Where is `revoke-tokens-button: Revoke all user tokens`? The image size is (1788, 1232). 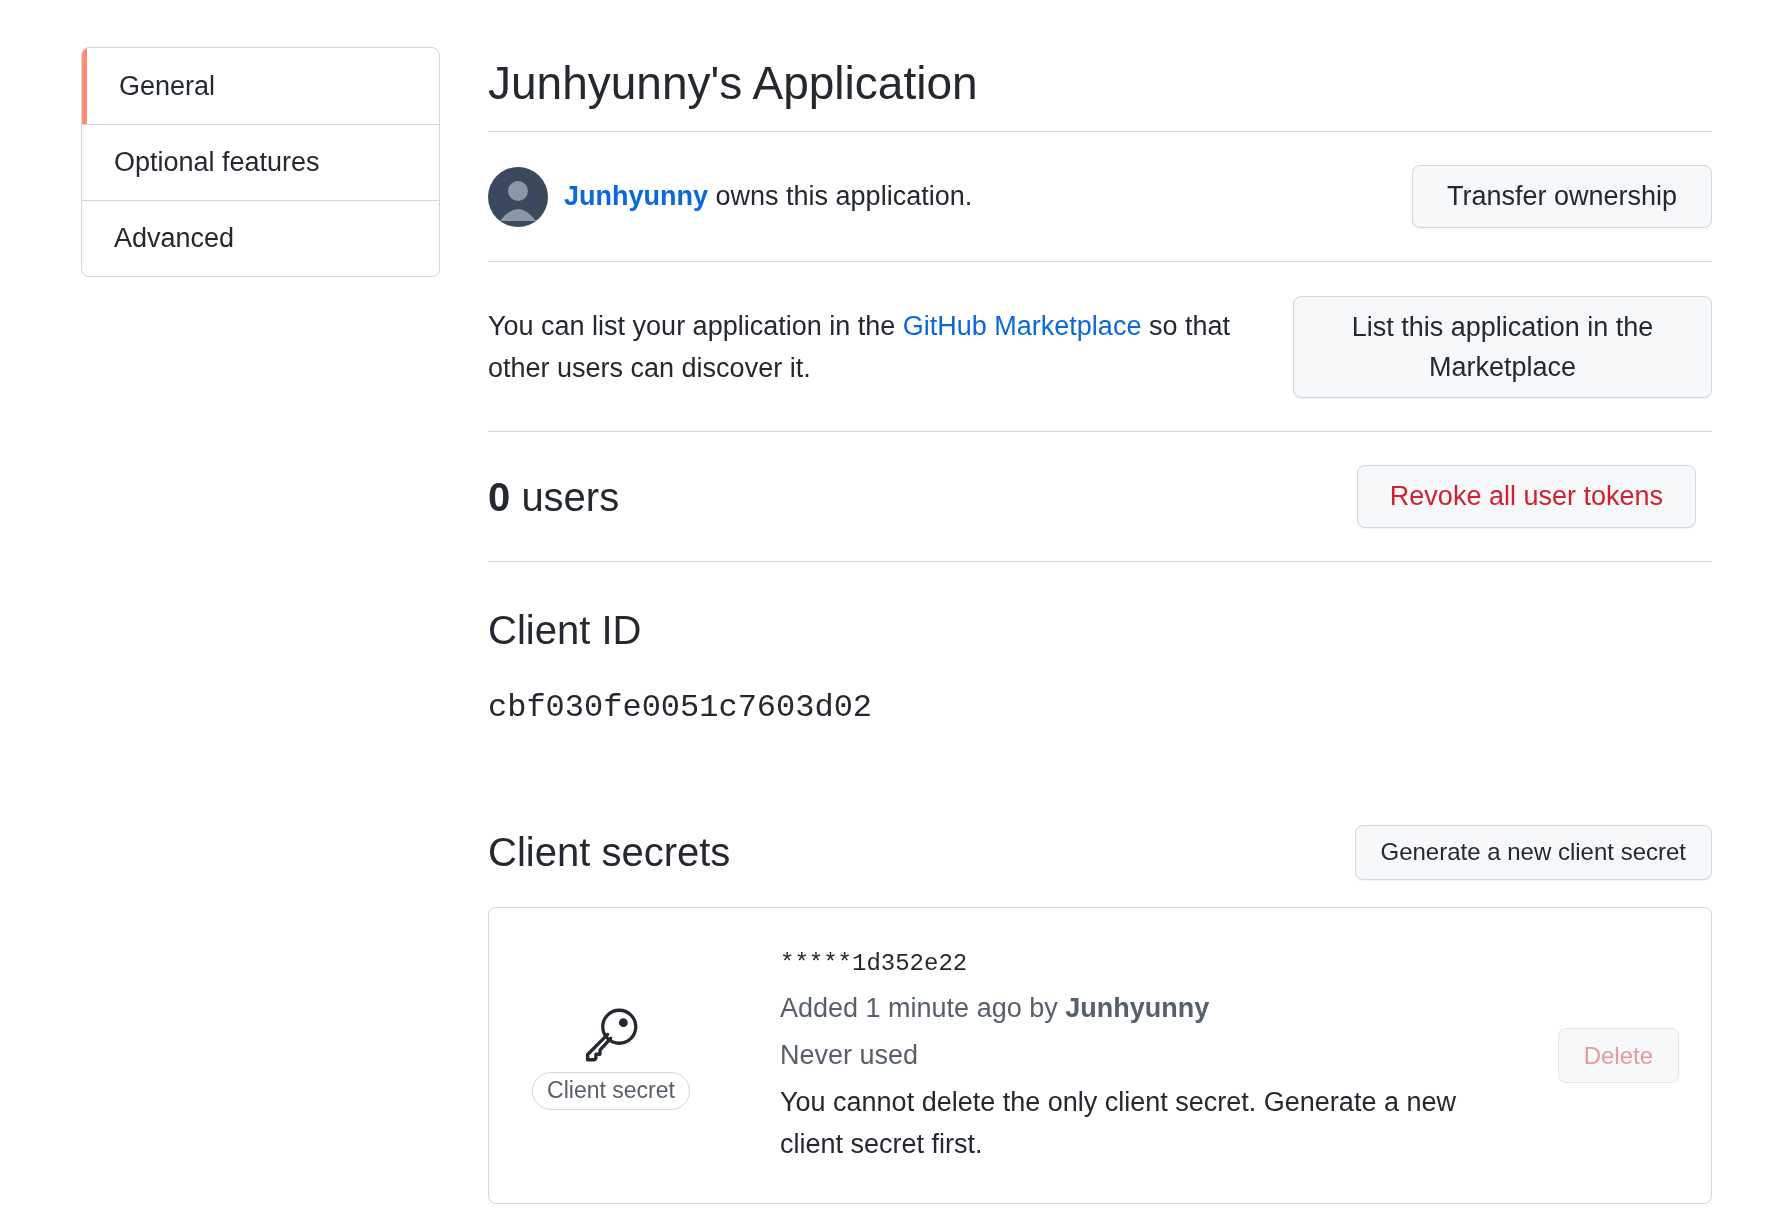 revoke-tokens-button: Revoke all user tokens is located at coordinates (1526, 496).